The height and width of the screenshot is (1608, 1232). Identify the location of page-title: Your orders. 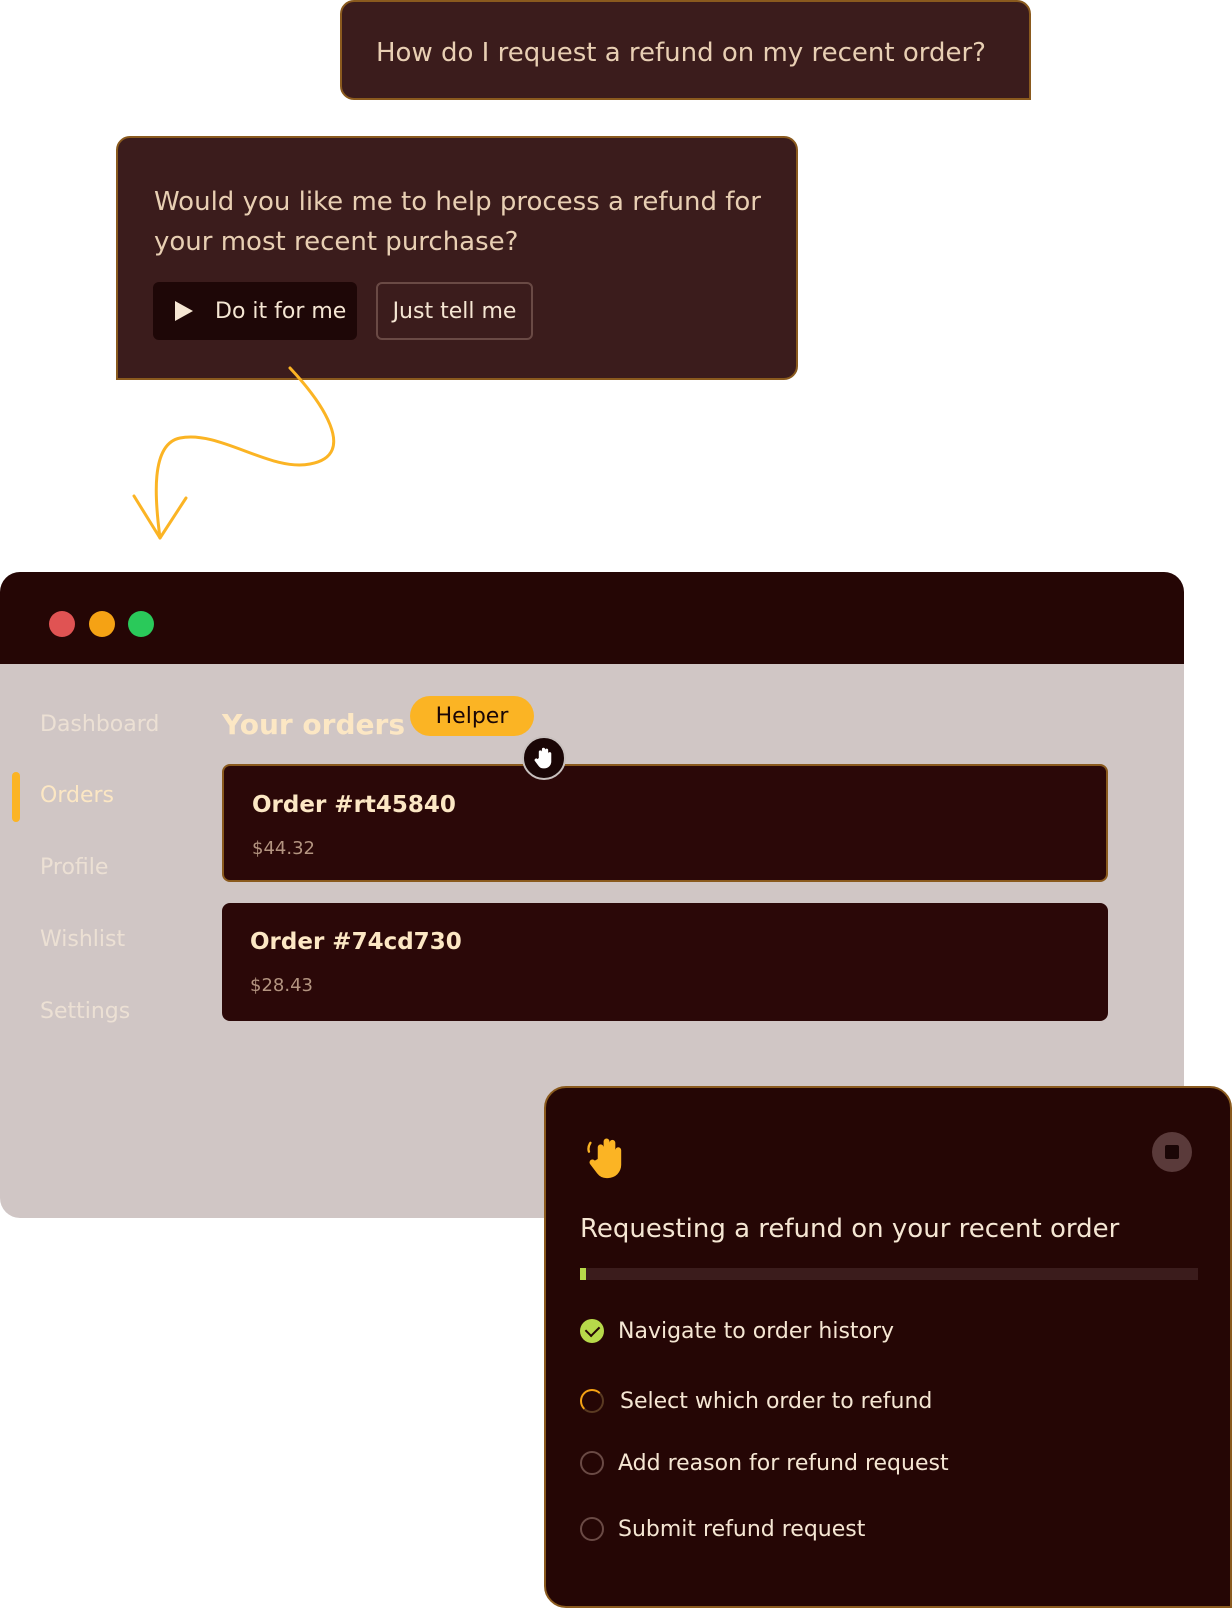
(313, 724).